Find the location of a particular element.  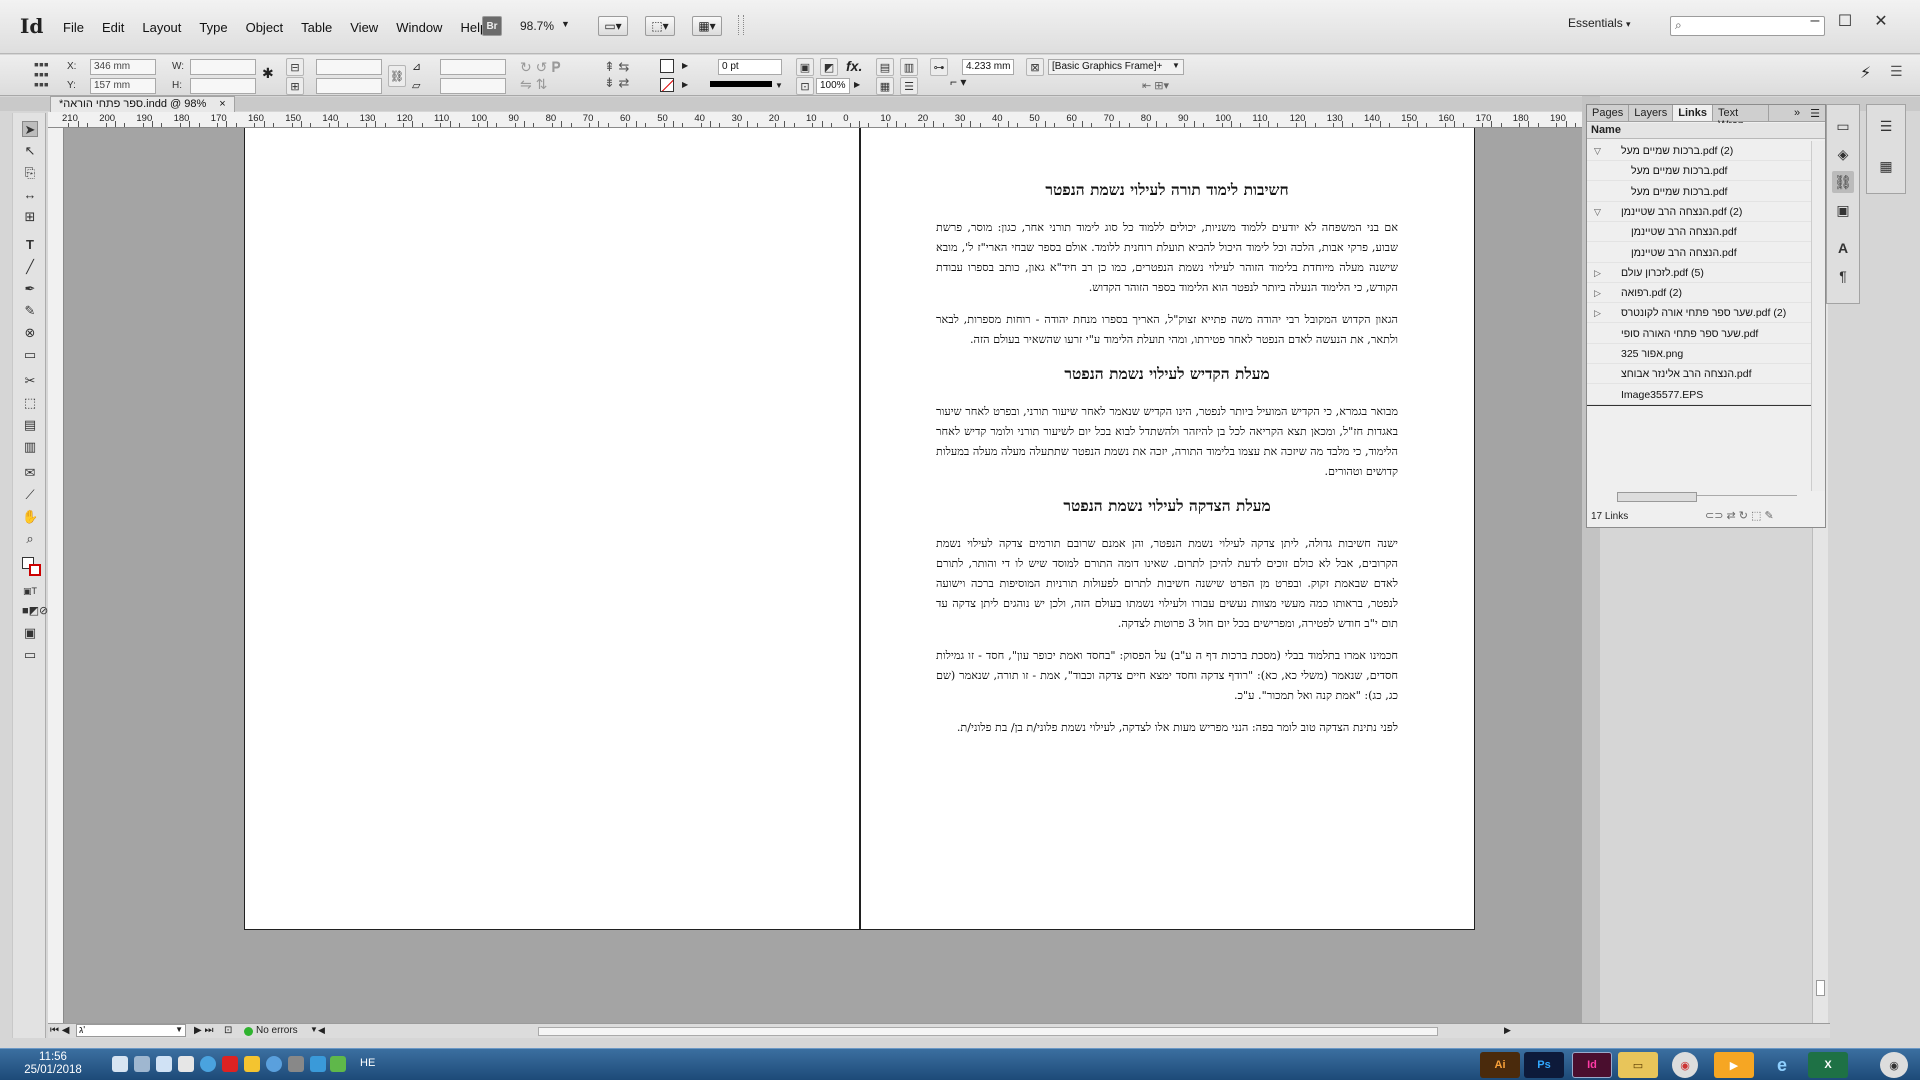

gradient-feather-tool-icon: ▥ is located at coordinates (30, 447).